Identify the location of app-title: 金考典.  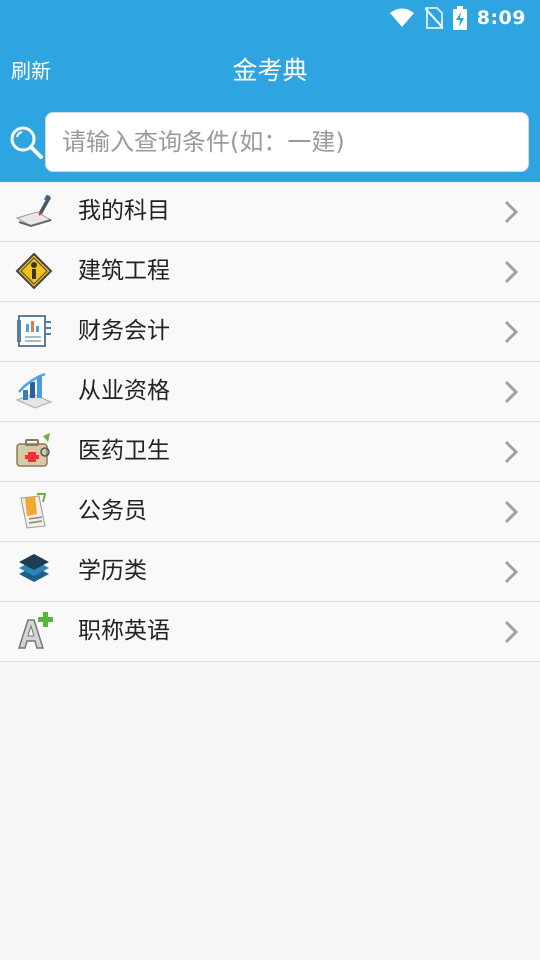
(270, 70).